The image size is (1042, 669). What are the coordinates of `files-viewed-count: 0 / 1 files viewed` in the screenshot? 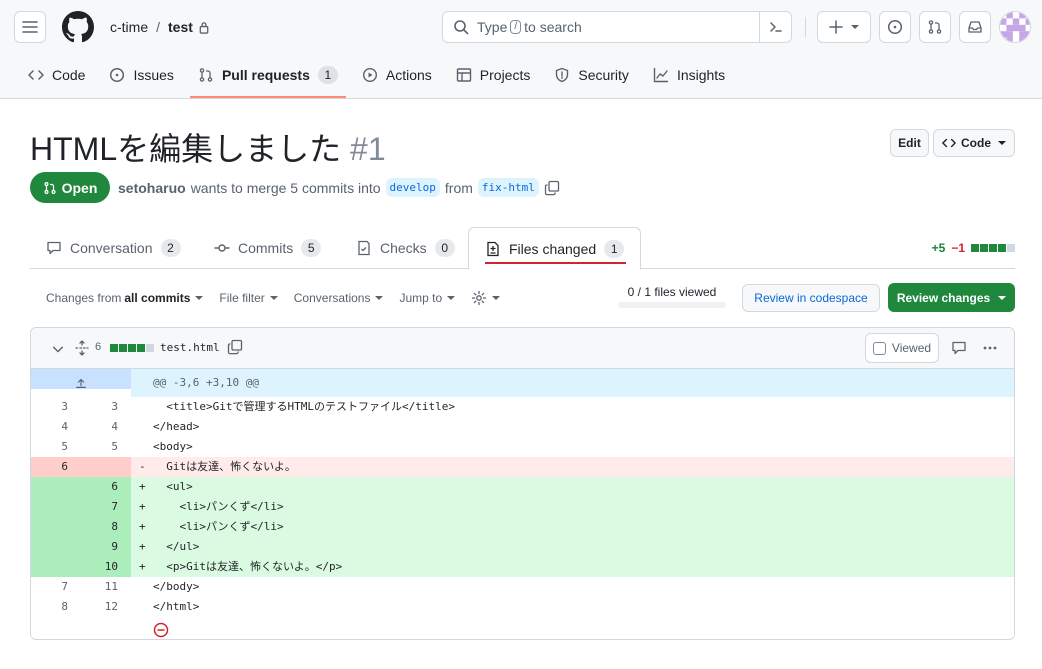 It's located at (672, 292).